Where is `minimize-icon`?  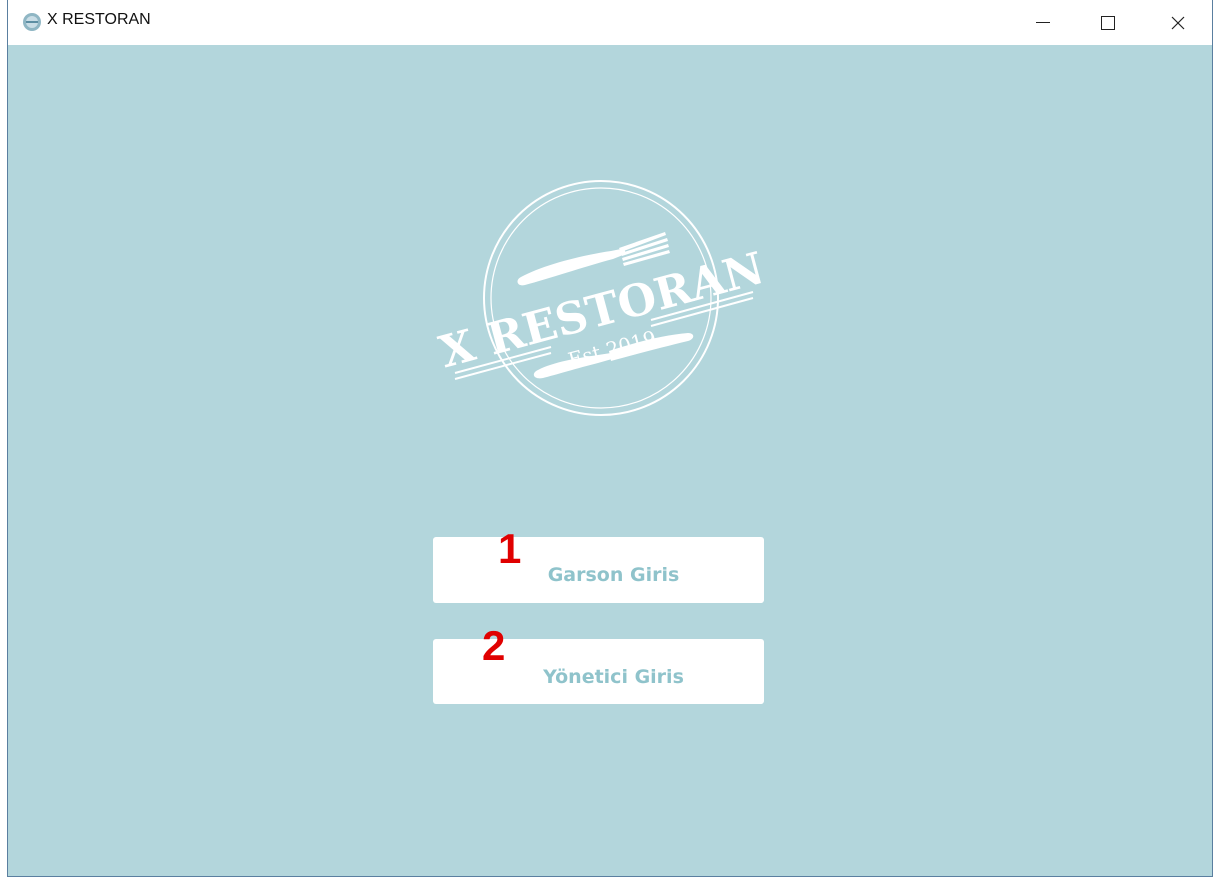 minimize-icon is located at coordinates (1043, 22).